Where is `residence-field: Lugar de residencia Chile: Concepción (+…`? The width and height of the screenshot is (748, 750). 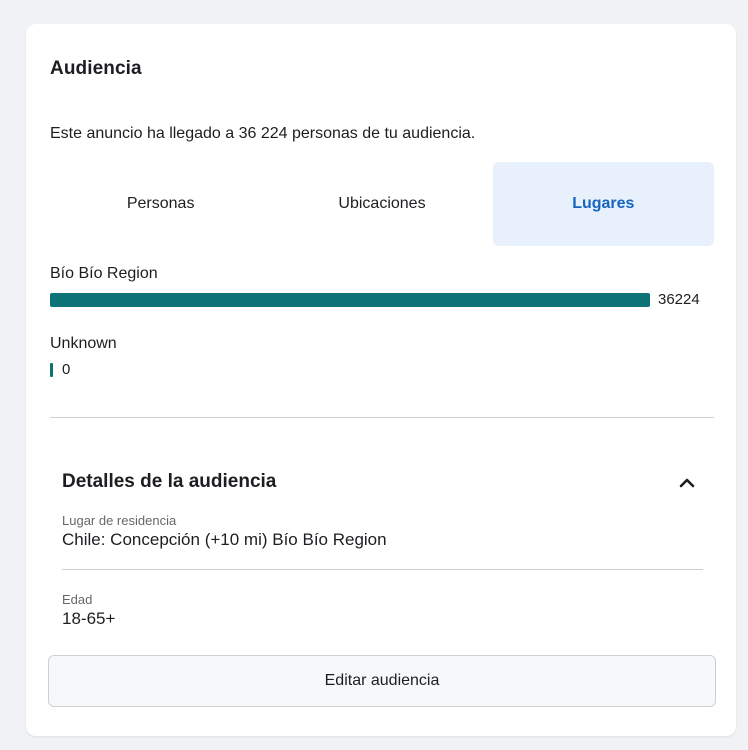 residence-field: Lugar de residencia Chile: Concepción (+… is located at coordinates (224, 531).